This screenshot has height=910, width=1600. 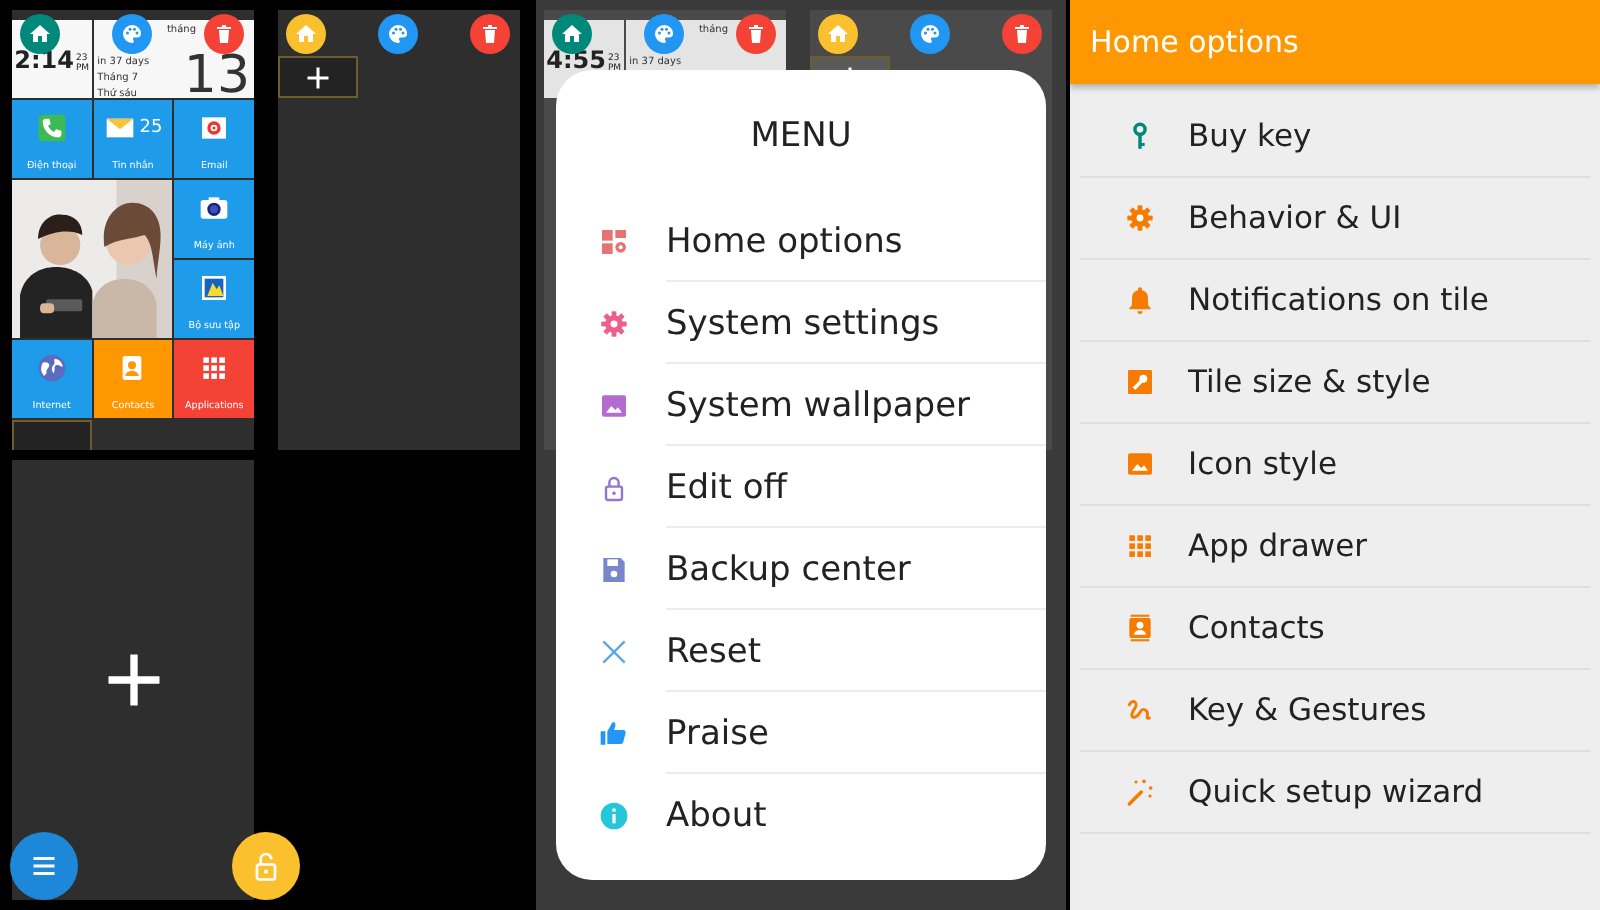 I want to click on plus-icon, so click(x=317, y=77).